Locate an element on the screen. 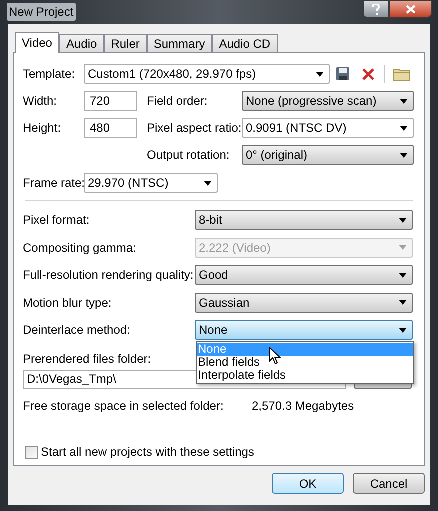  dropdown: 8-bit is located at coordinates (304, 220).